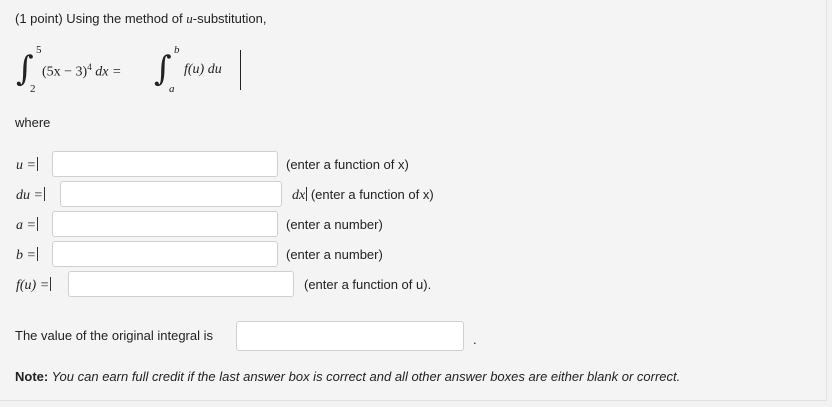  I want to click on right-integrand-text: f(u) du, so click(203, 69).